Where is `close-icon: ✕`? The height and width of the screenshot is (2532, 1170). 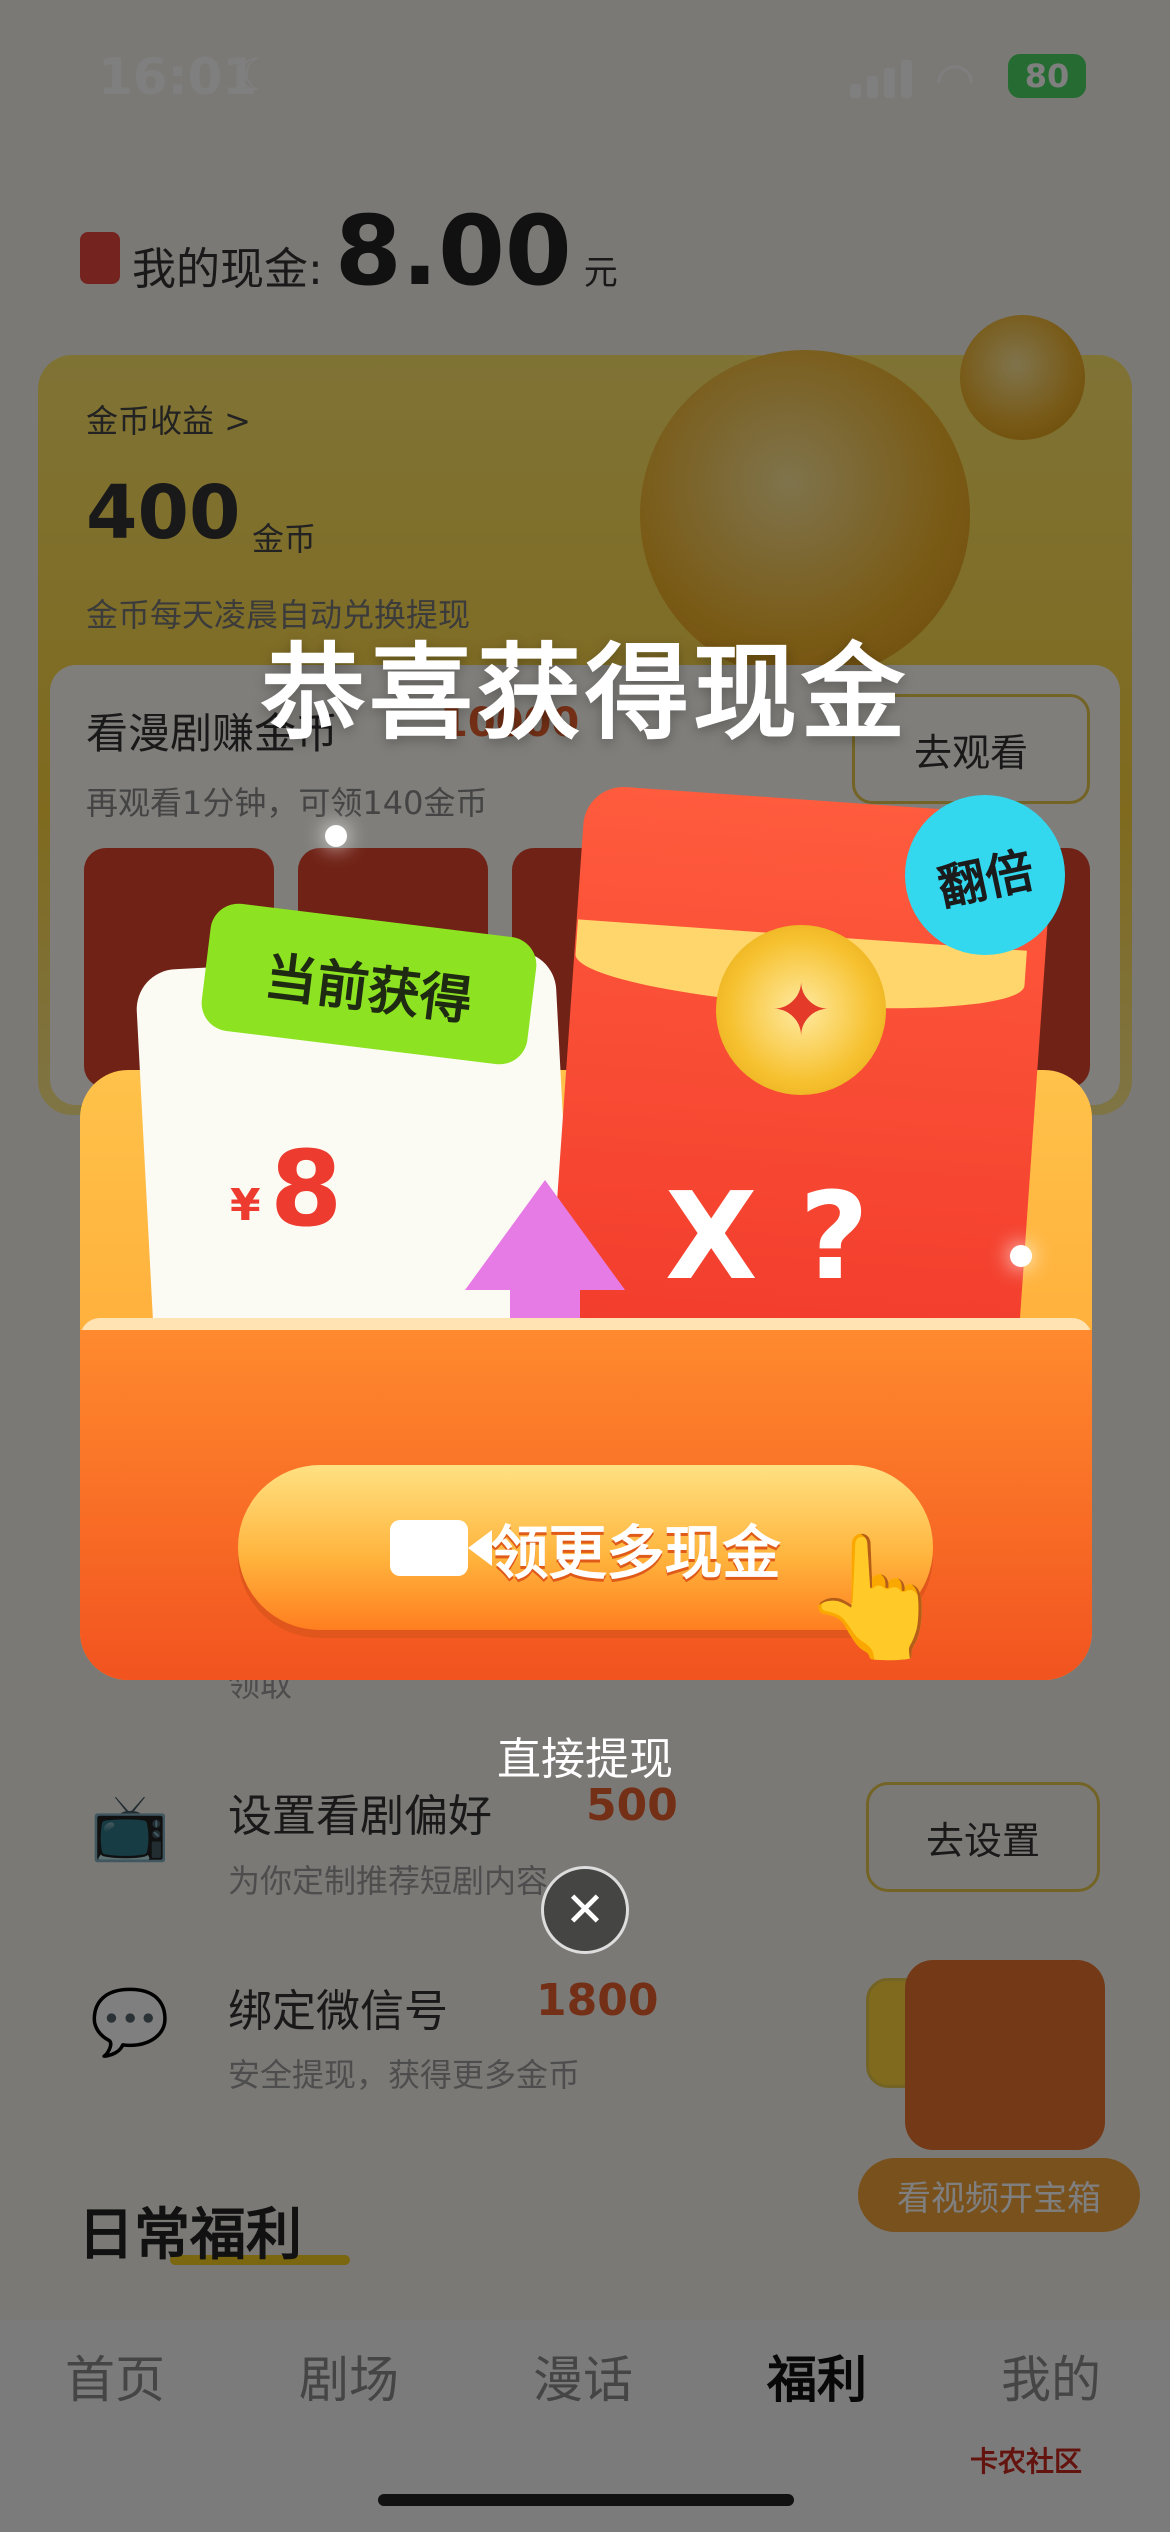
close-icon: ✕ is located at coordinates (585, 1910).